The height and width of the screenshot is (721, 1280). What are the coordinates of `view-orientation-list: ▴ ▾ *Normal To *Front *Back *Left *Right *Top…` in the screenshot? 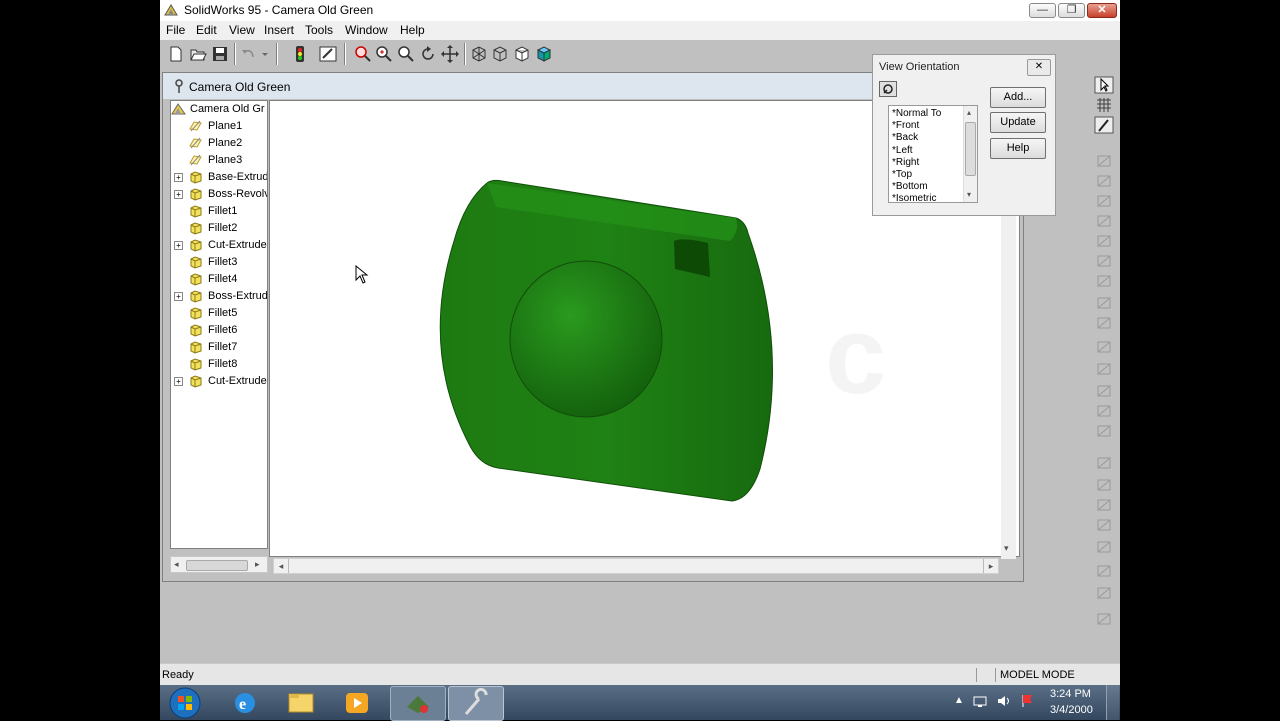 It's located at (933, 154).